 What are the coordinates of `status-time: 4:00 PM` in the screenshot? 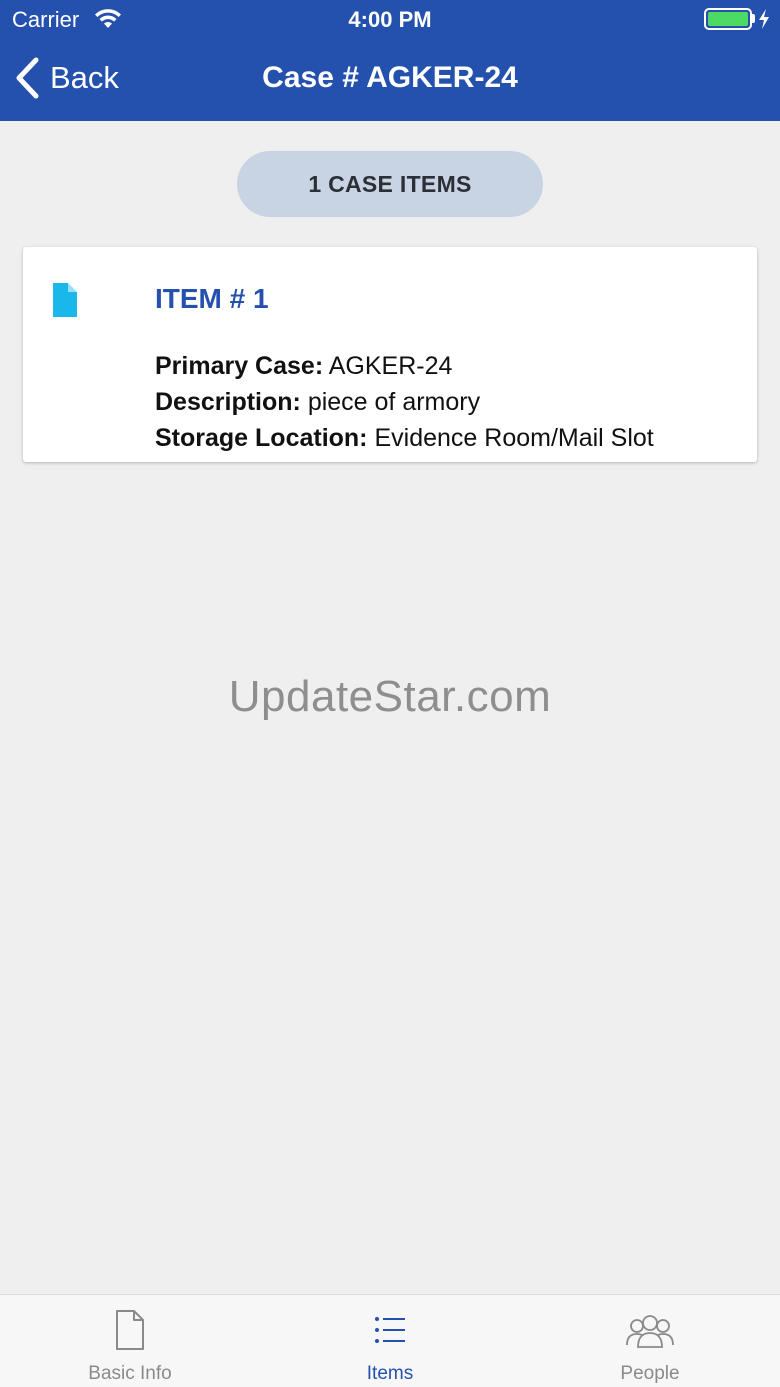 It's located at (390, 19).